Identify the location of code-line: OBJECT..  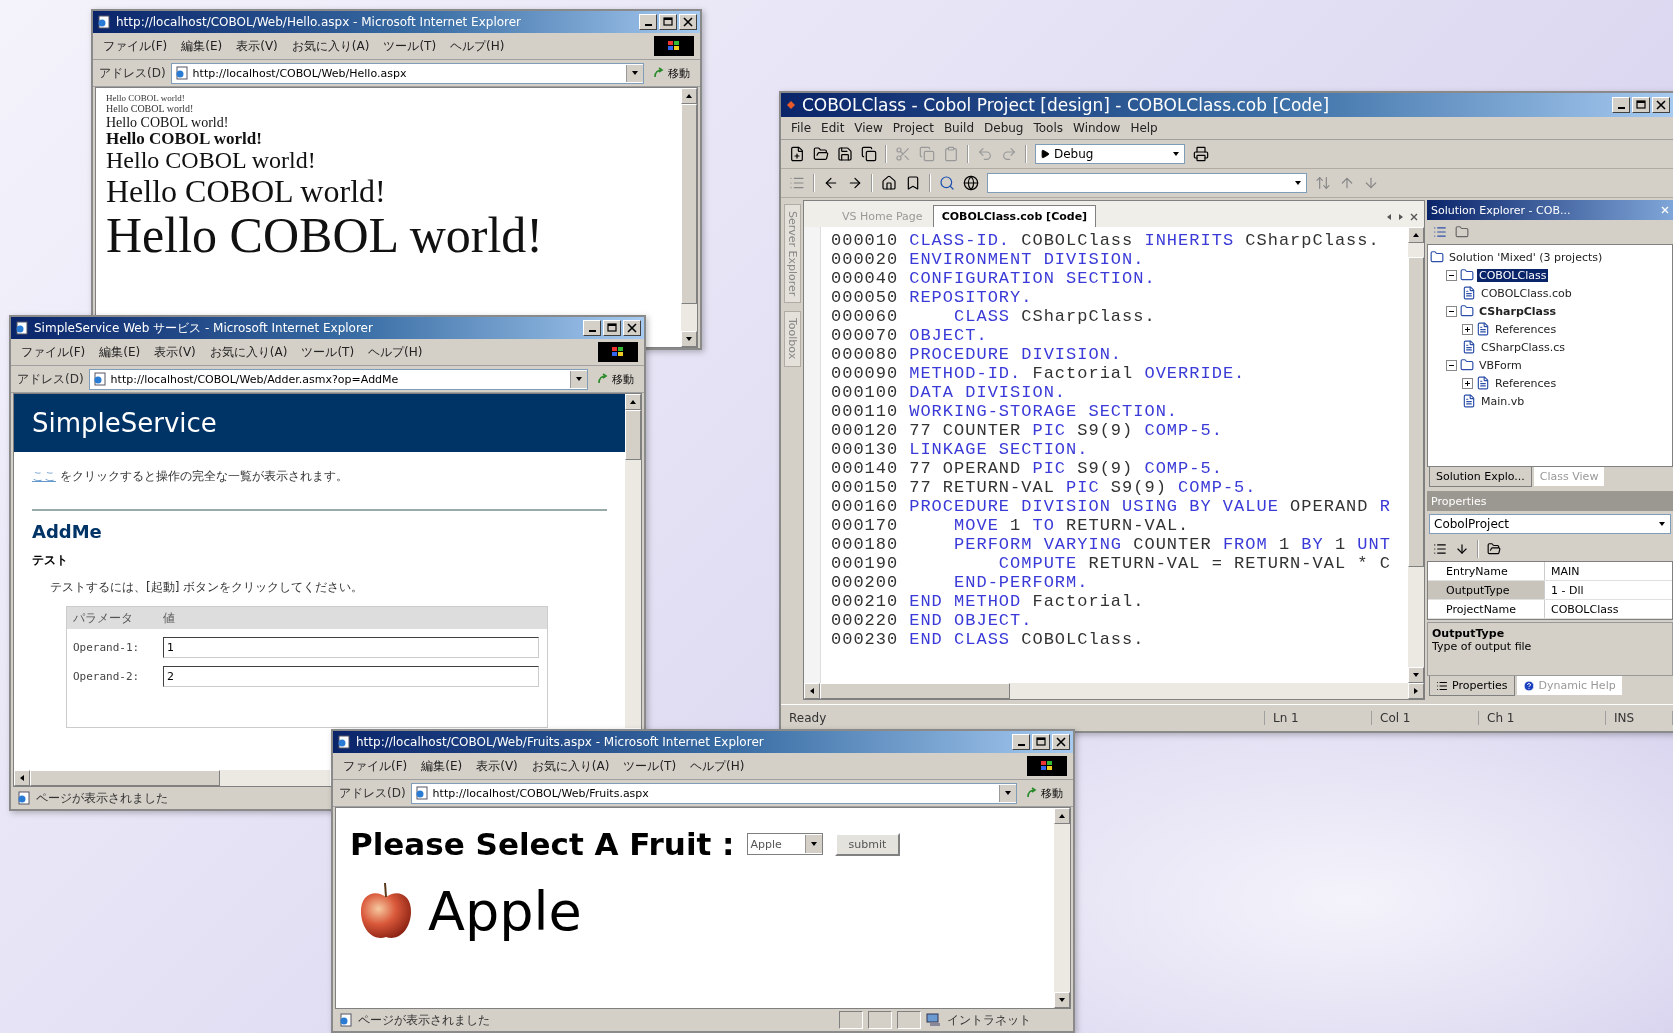
(948, 335).